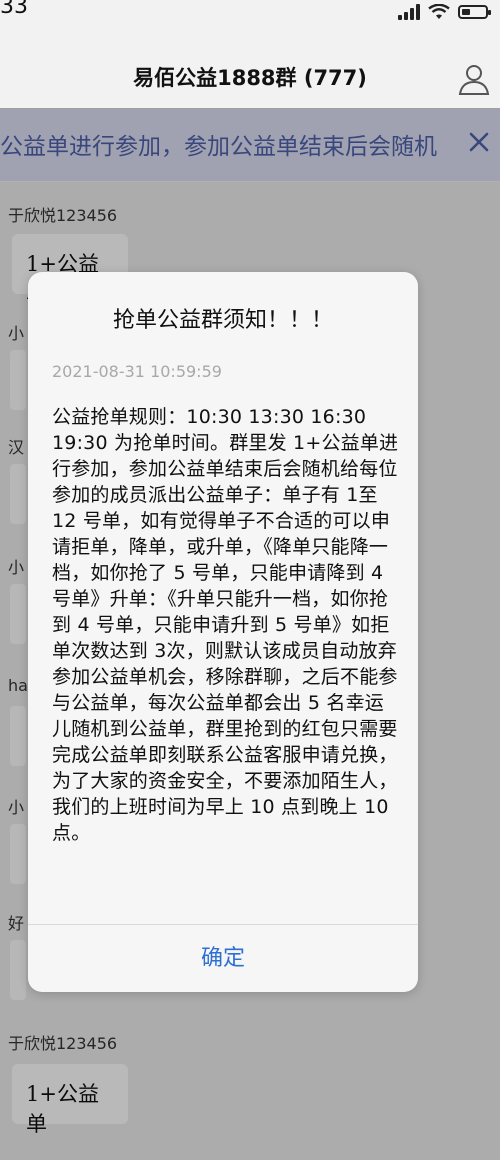 Image resolution: width=500 pixels, height=1160 pixels. Describe the element at coordinates (474, 12) in the screenshot. I see `battery-icon` at that location.